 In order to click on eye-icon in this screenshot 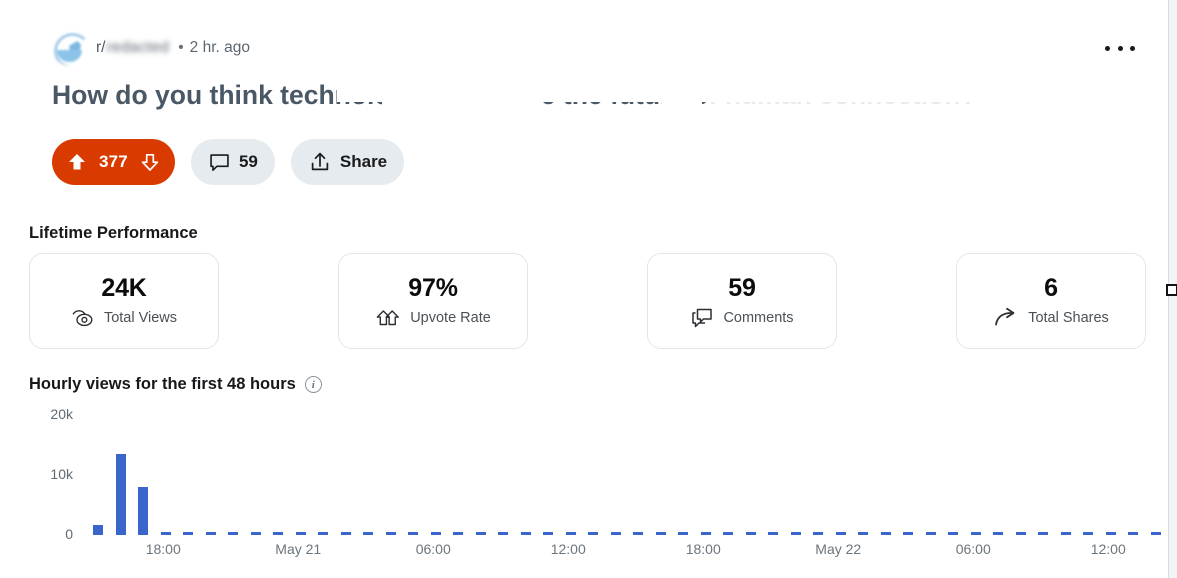, I will do `click(83, 318)`.